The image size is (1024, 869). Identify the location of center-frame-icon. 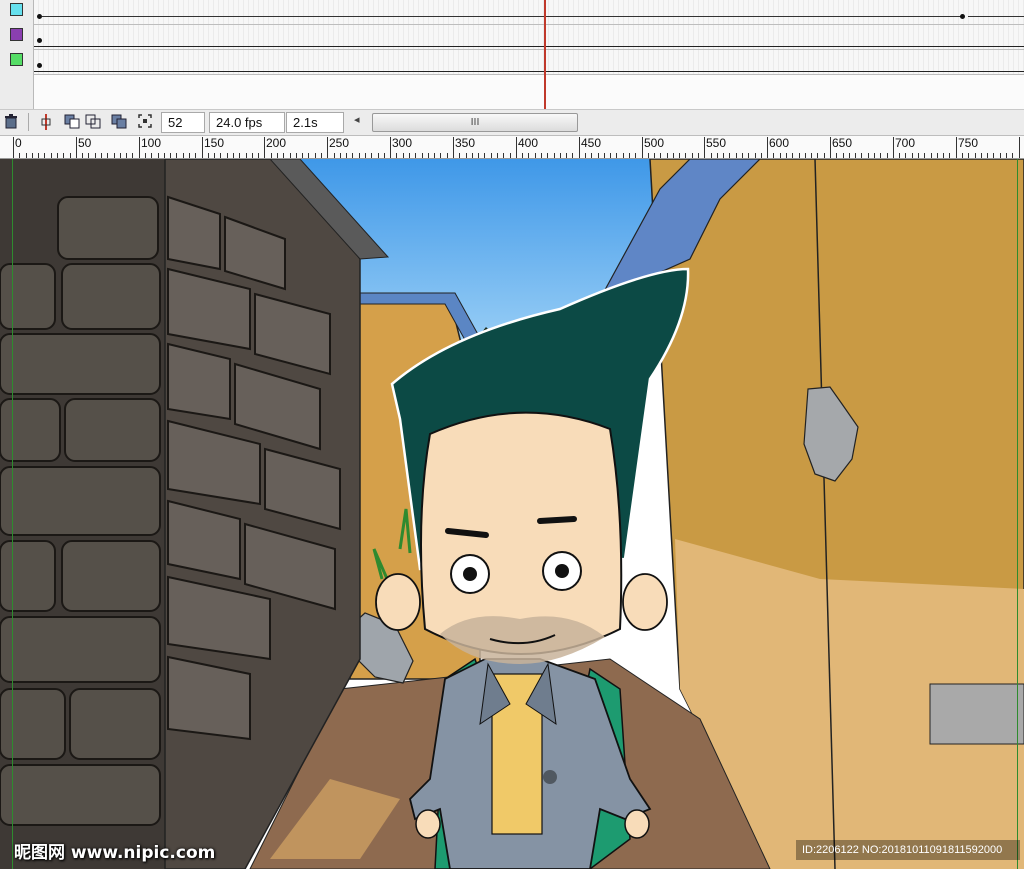
(46, 122).